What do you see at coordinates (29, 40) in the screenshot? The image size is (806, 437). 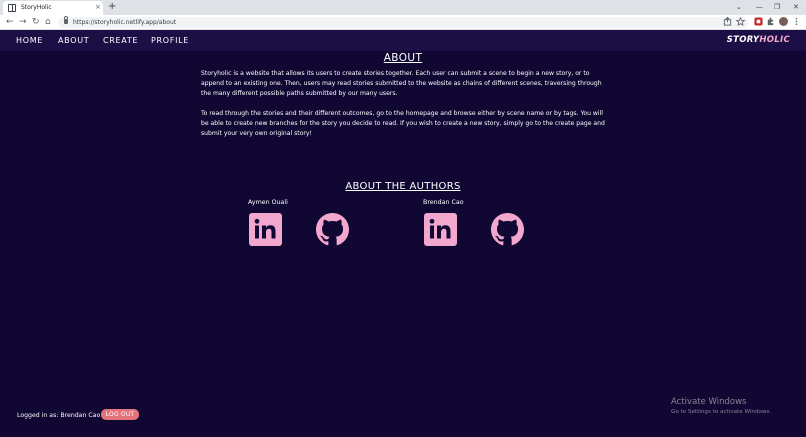 I see `nav-home: HOME` at bounding box center [29, 40].